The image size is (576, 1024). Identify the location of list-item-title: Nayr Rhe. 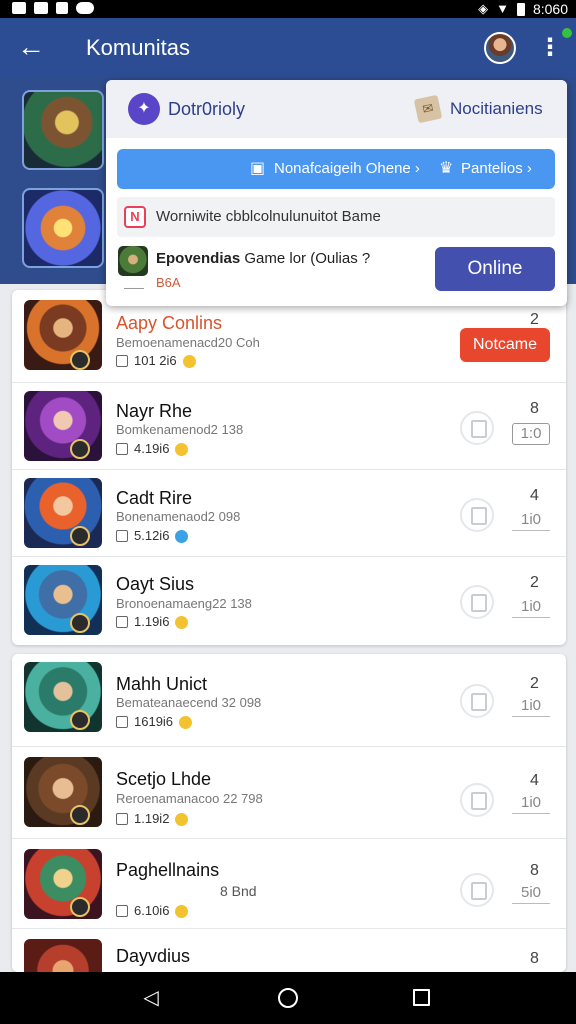
(154, 411).